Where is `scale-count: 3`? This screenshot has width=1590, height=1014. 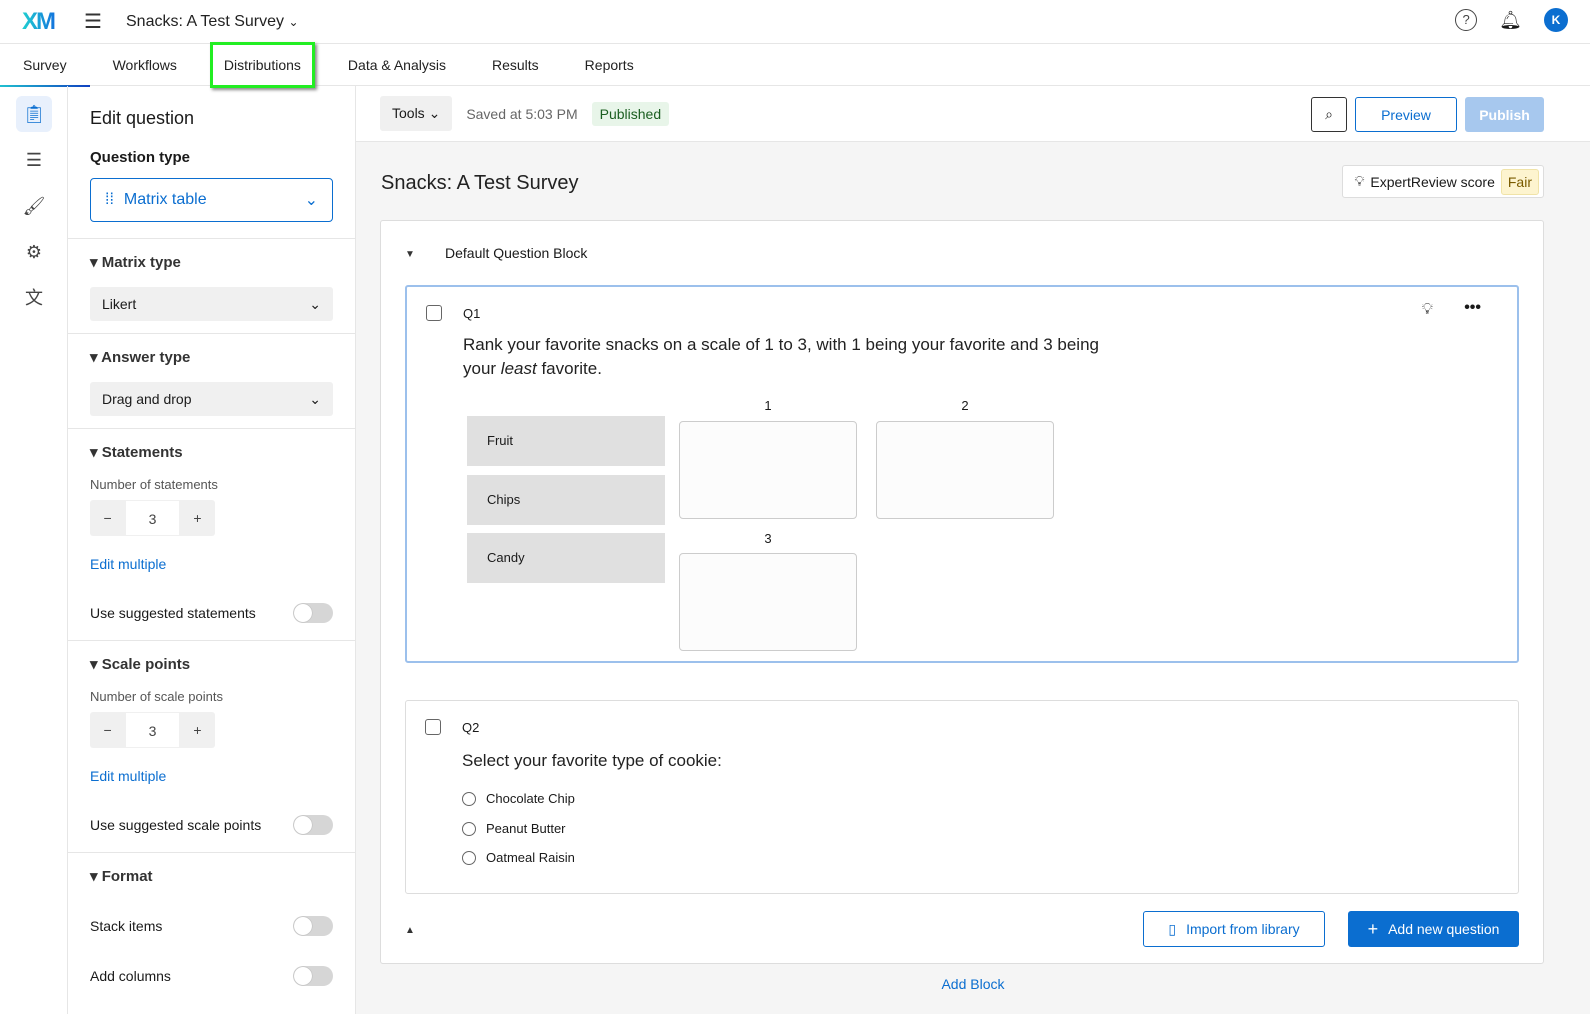 scale-count: 3 is located at coordinates (152, 730).